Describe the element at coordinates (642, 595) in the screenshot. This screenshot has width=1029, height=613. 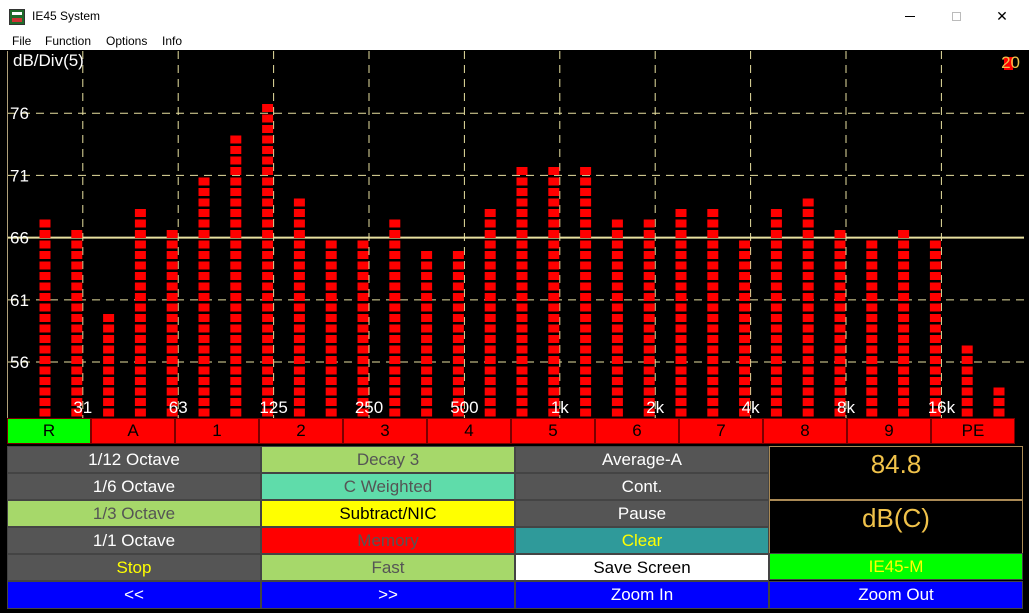
I see `zoom-in-button: Zoom In` at that location.